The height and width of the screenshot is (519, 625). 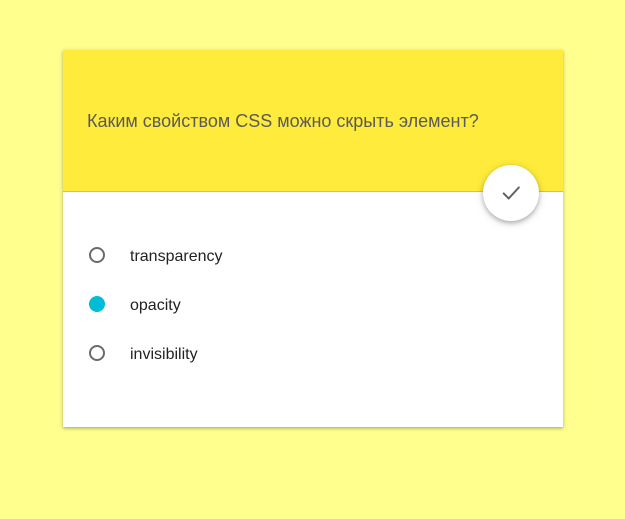 I want to click on option-invisibility: invisibility, so click(x=313, y=362).